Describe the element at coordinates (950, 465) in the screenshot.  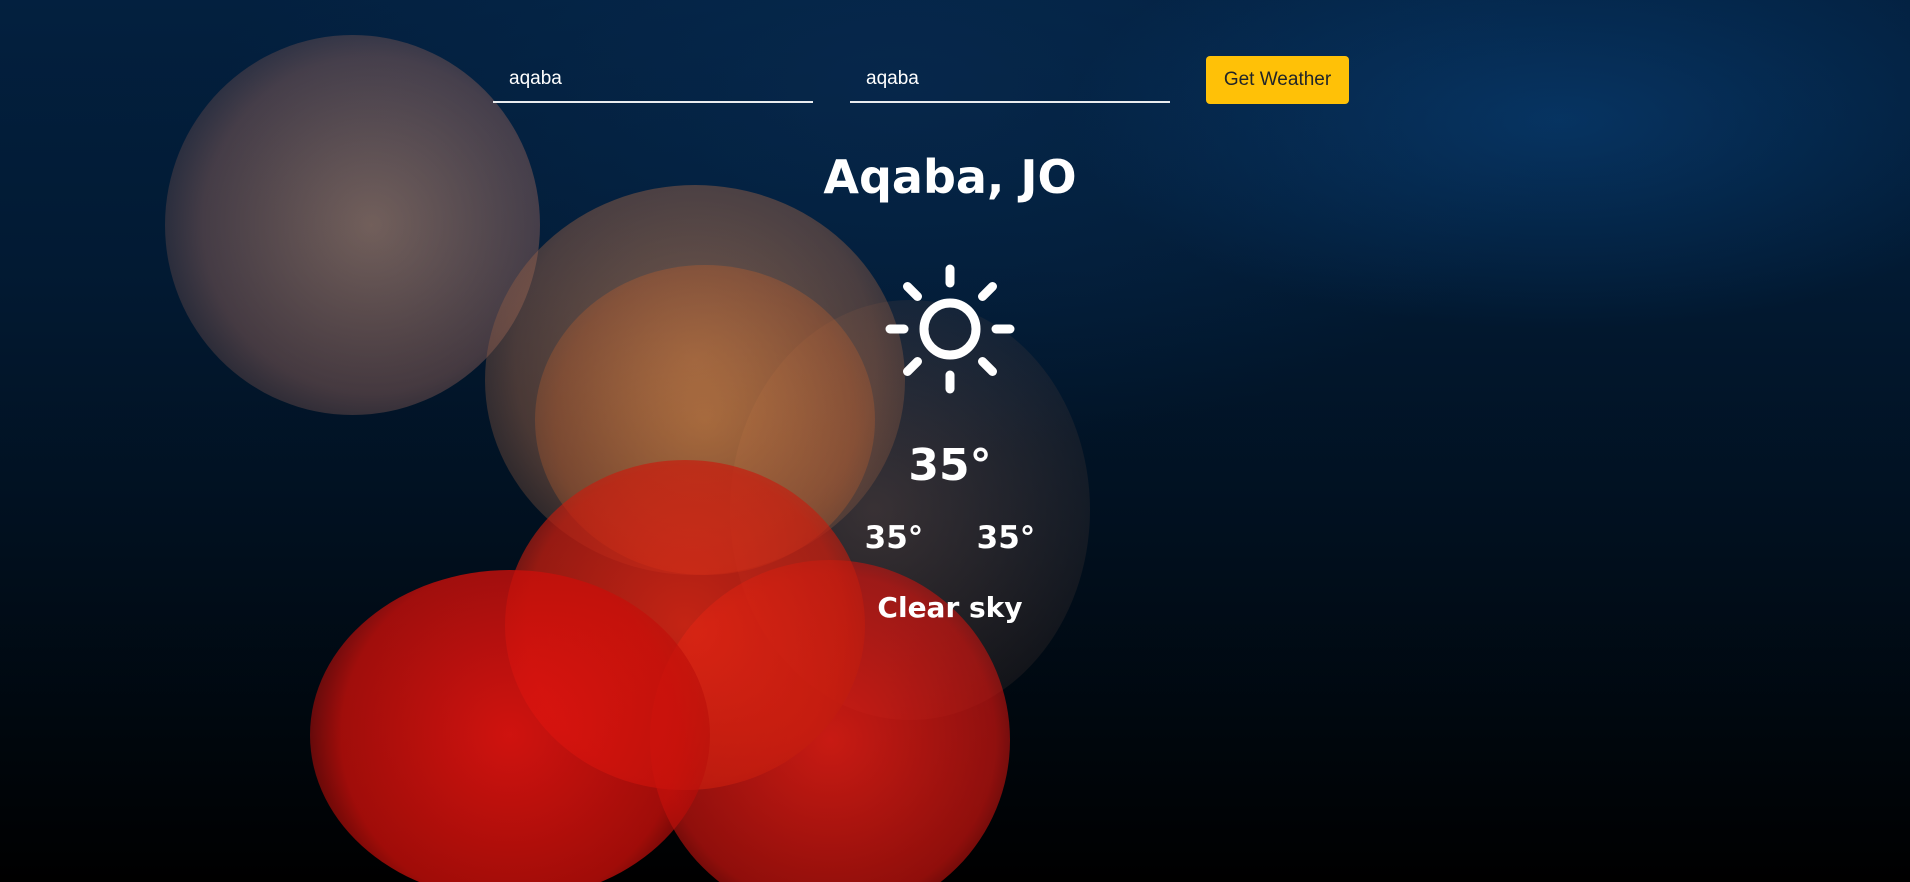
I see `current-temperature: 35°` at that location.